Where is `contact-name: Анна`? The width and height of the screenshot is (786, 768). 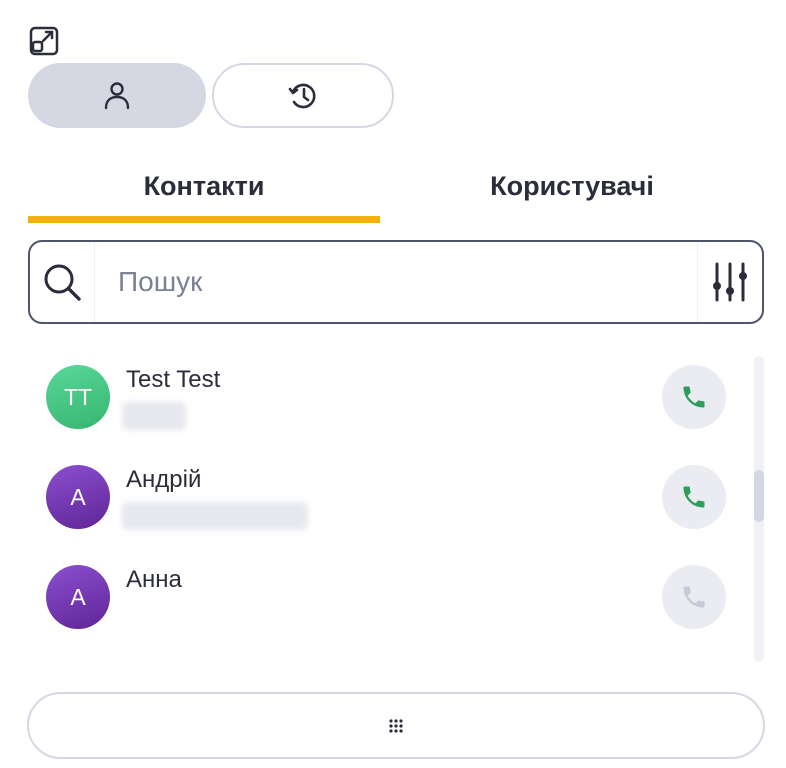
contact-name: Анна is located at coordinates (154, 579).